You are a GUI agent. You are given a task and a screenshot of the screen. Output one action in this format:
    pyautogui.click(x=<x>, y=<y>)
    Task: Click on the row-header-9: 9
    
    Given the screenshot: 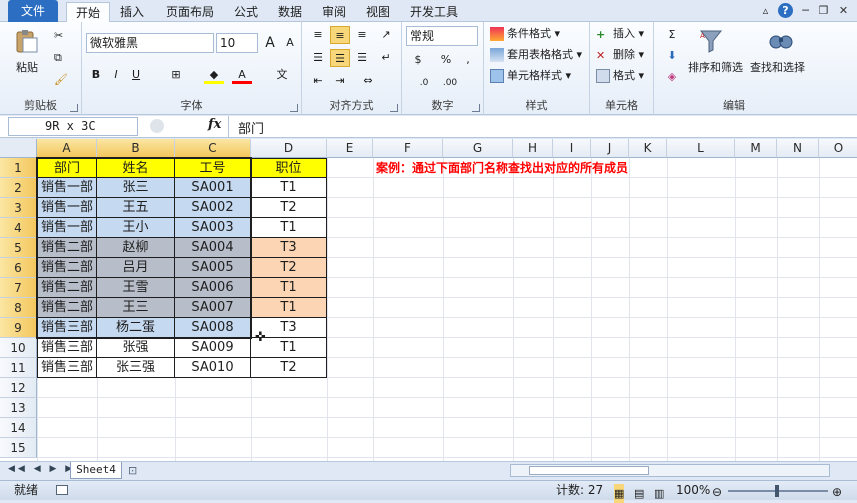 What is the action you would take?
    pyautogui.click(x=18, y=328)
    